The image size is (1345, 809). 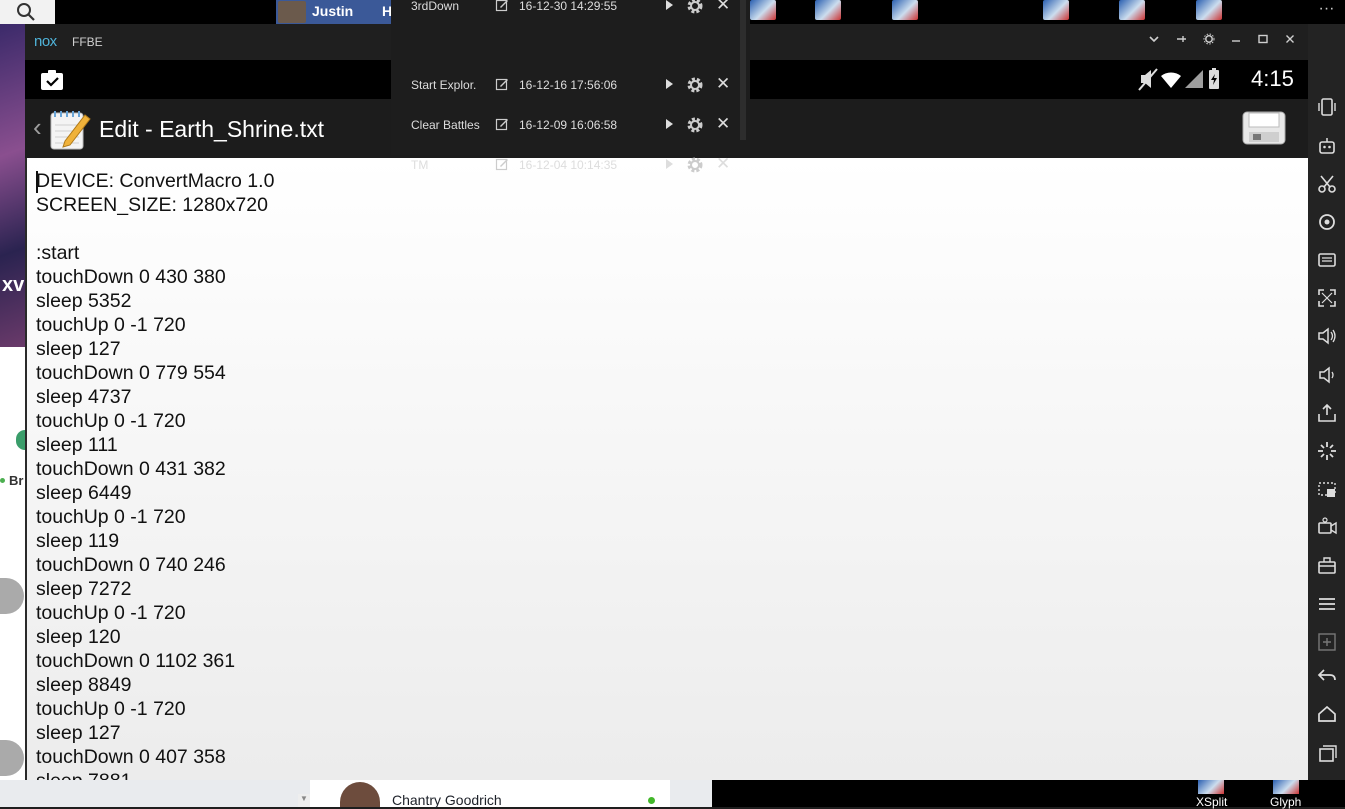 What do you see at coordinates (1327, 451) in the screenshot?
I see `loading-icon` at bounding box center [1327, 451].